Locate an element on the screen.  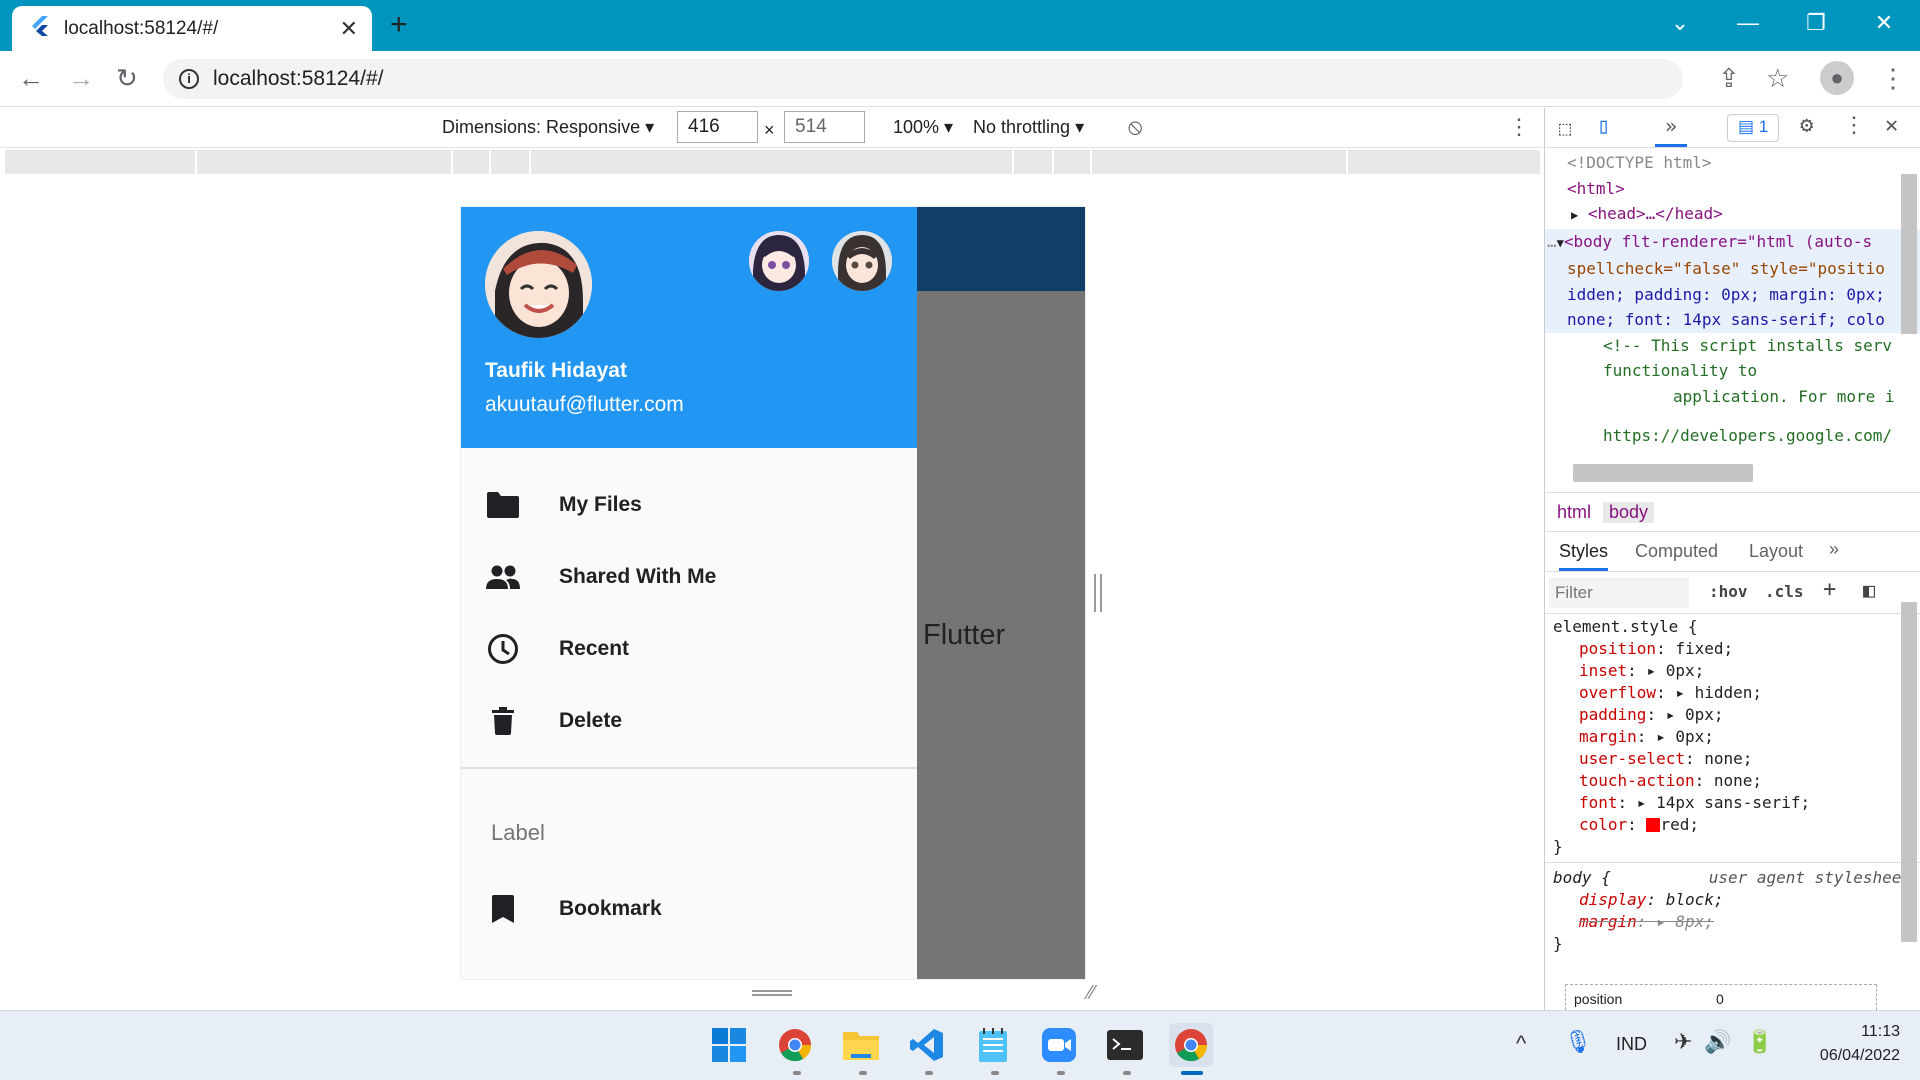
media-query-ruler is located at coordinates (772, 162).